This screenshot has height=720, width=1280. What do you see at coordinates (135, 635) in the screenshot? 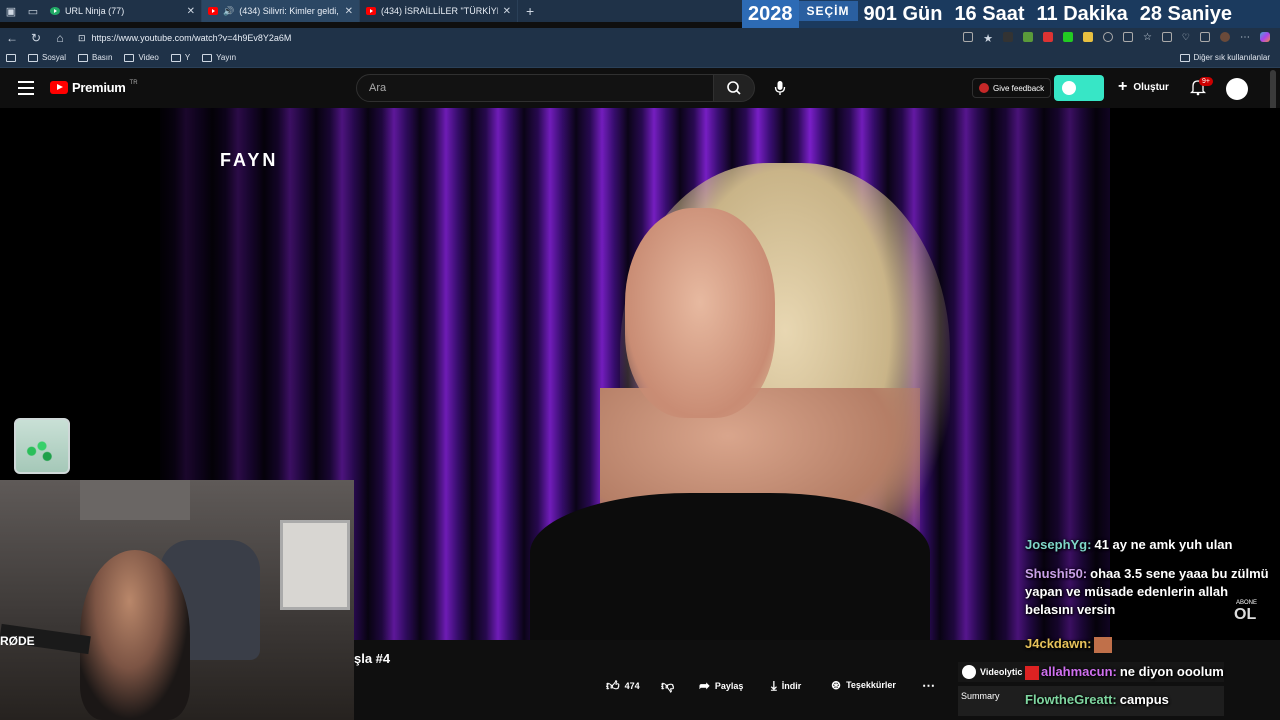
I see `streamer` at bounding box center [135, 635].